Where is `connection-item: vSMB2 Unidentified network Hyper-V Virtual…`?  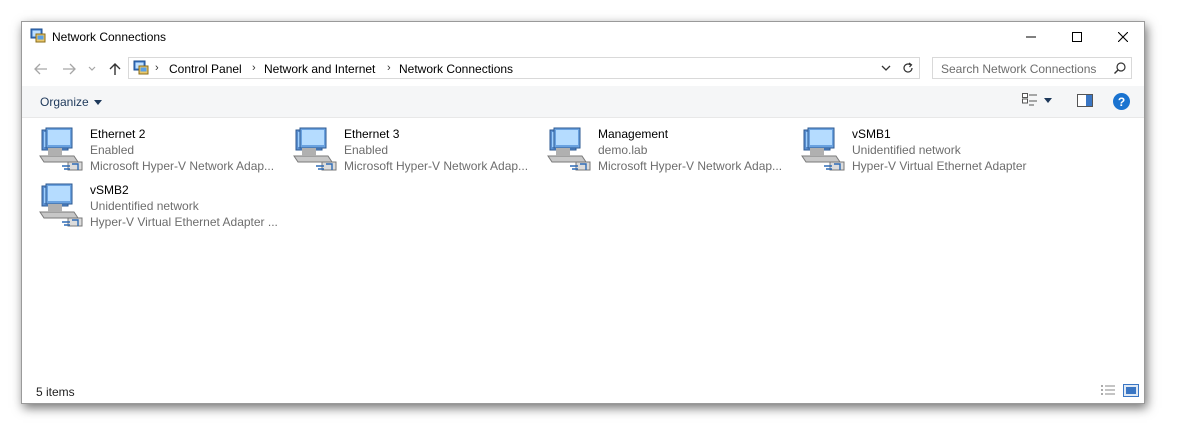 connection-item: vSMB2 Unidentified network Hyper-V Virtual… is located at coordinates (163, 209).